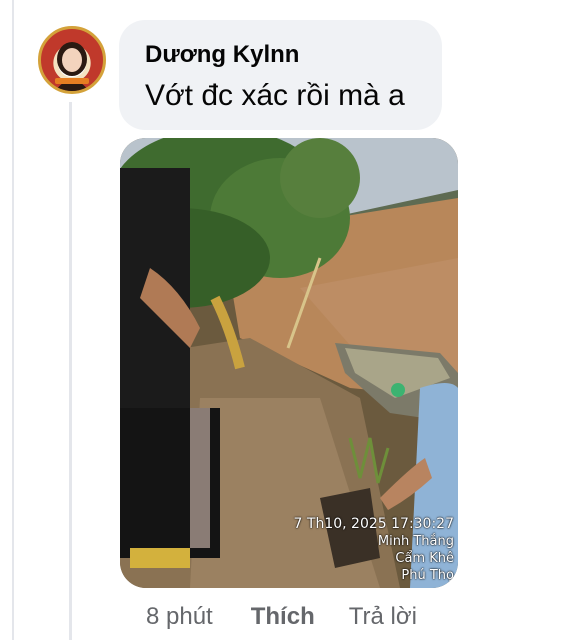 The image size is (586, 640). Describe the element at coordinates (275, 95) in the screenshot. I see `comment-text: Vớt đc xác rồi mà a` at that location.